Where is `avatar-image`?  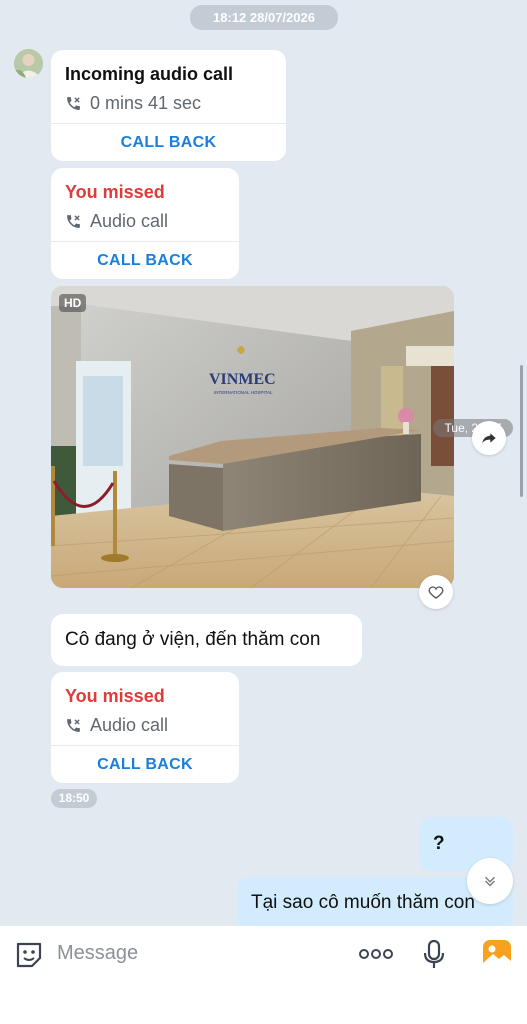 avatar-image is located at coordinates (28, 63).